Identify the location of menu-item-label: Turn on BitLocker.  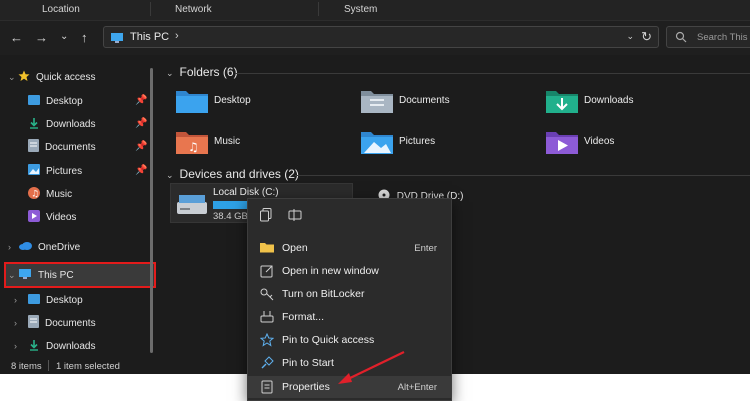
(323, 294).